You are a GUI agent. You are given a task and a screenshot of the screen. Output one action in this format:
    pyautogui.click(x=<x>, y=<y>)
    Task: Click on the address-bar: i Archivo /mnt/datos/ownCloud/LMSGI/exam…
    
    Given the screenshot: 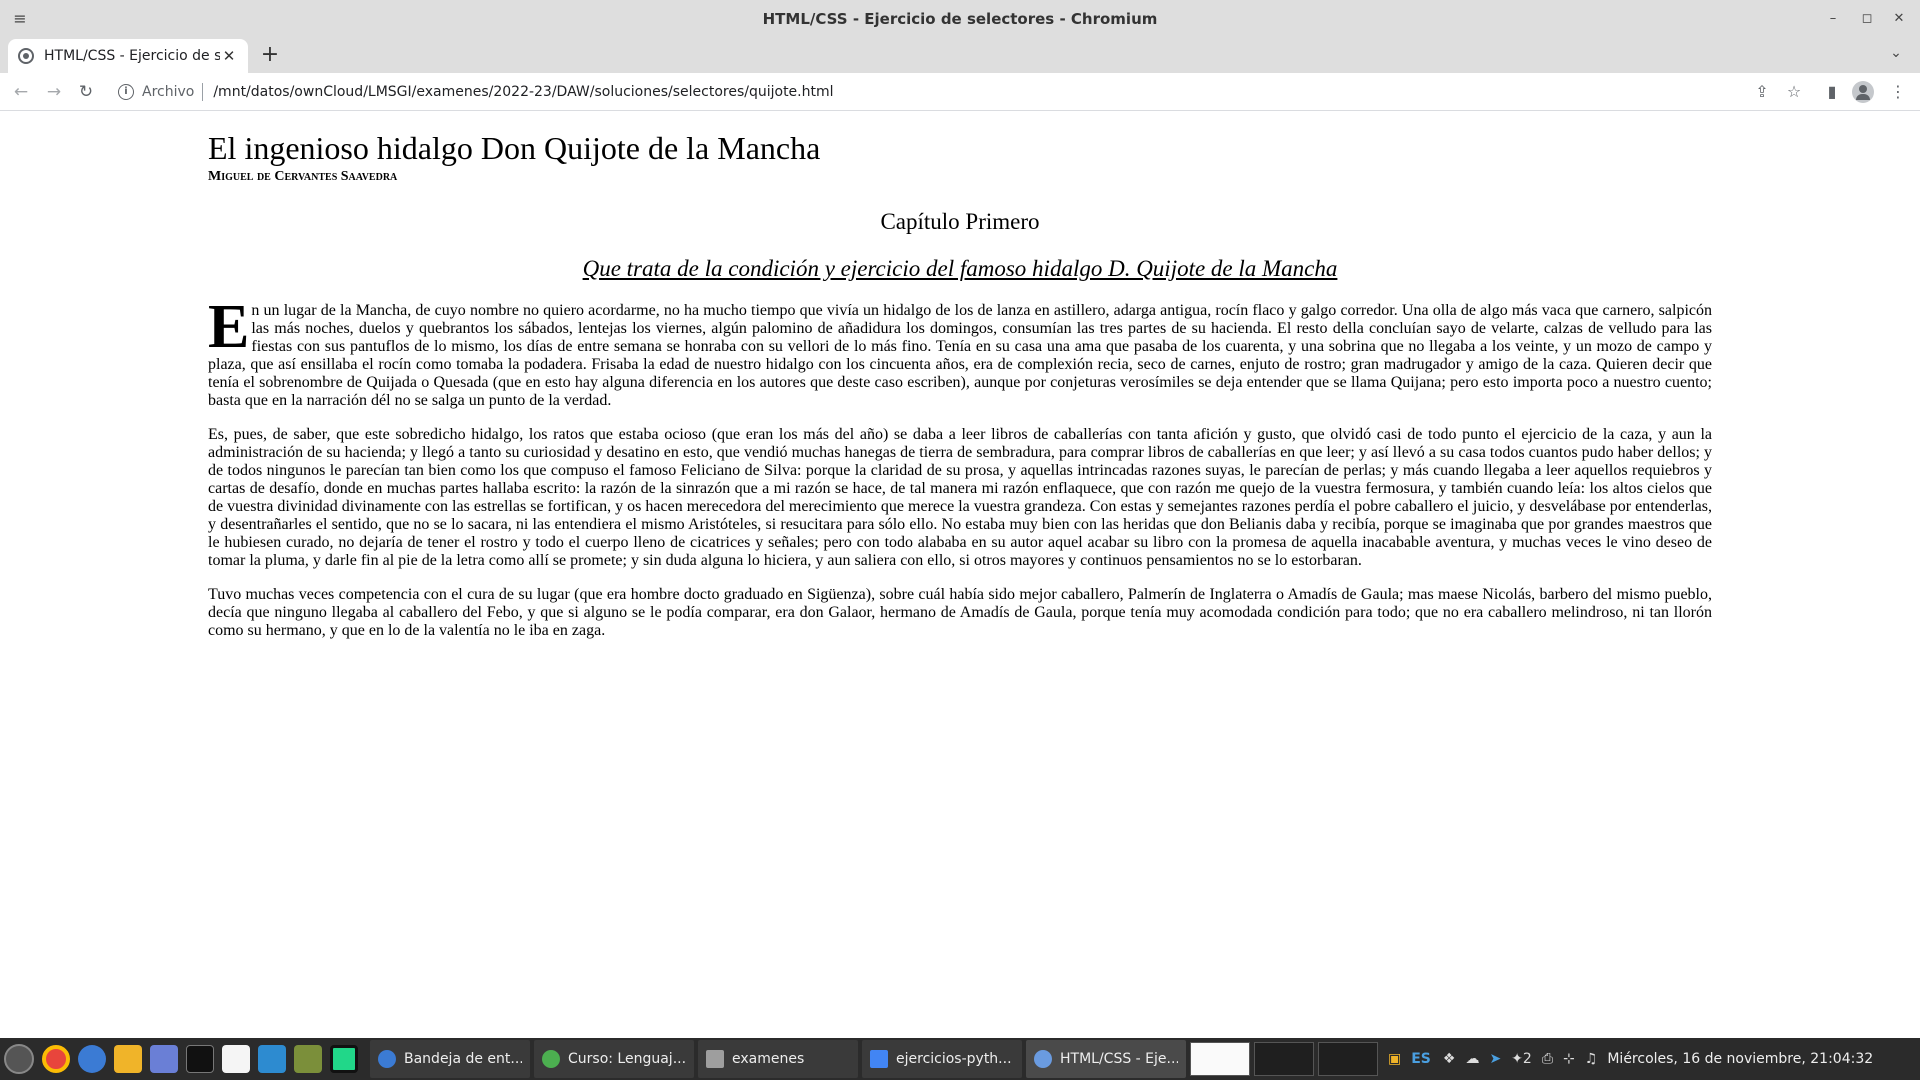 What is the action you would take?
    pyautogui.click(x=960, y=92)
    